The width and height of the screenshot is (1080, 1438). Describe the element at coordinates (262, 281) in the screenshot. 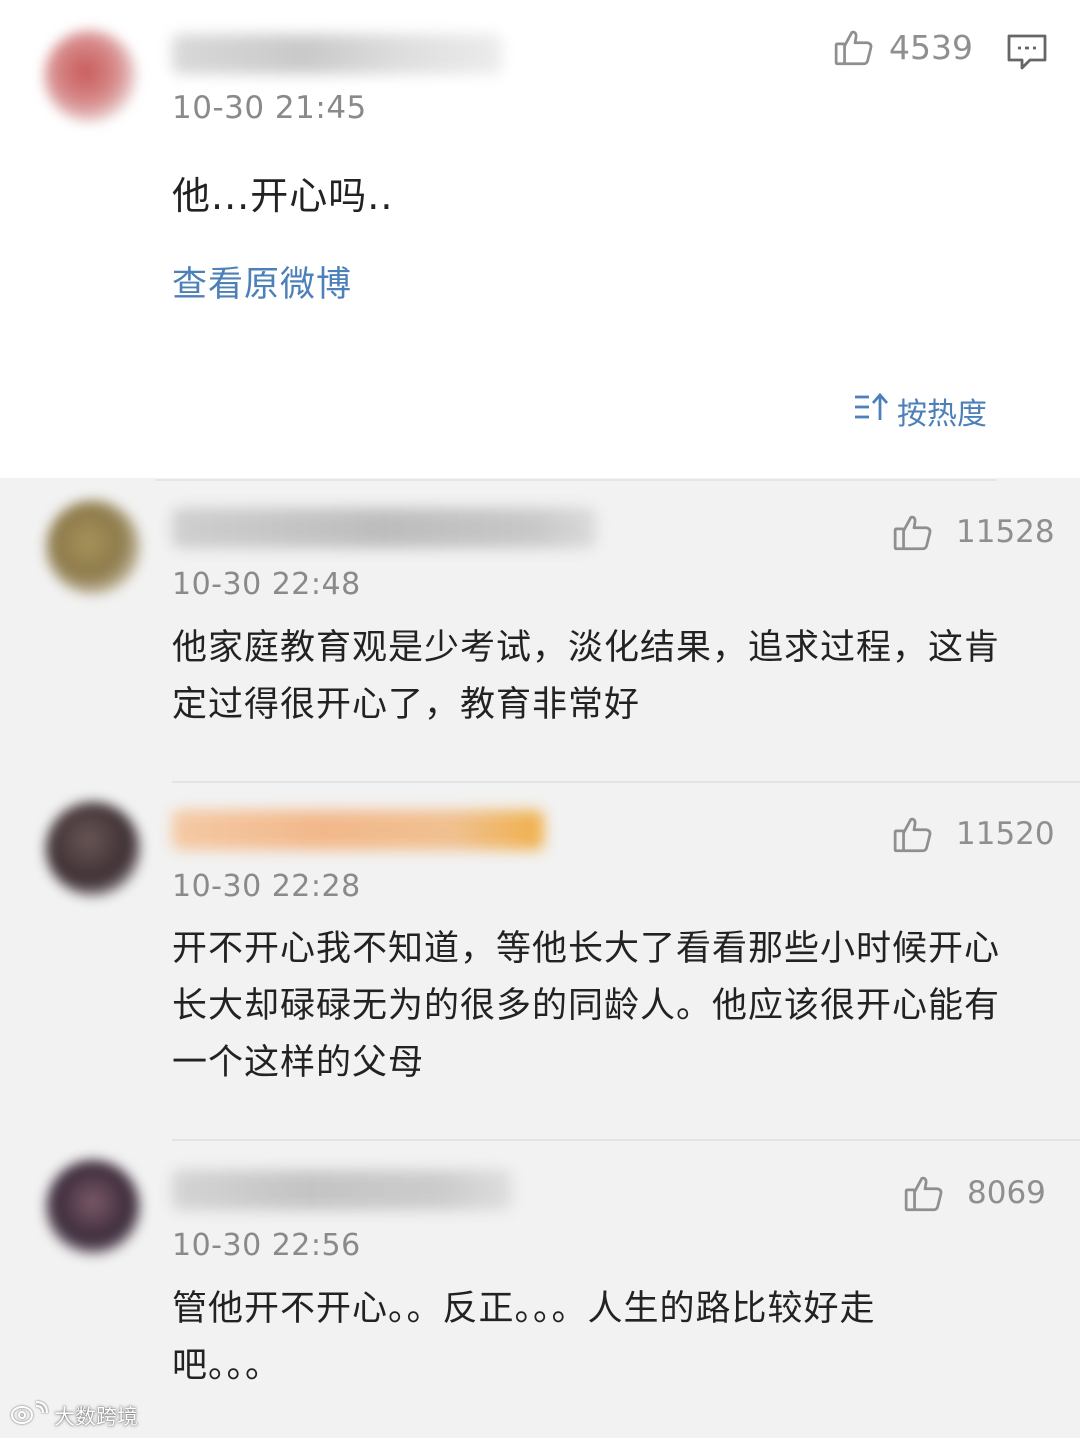

I see `view-original-link: 查看原微博` at that location.